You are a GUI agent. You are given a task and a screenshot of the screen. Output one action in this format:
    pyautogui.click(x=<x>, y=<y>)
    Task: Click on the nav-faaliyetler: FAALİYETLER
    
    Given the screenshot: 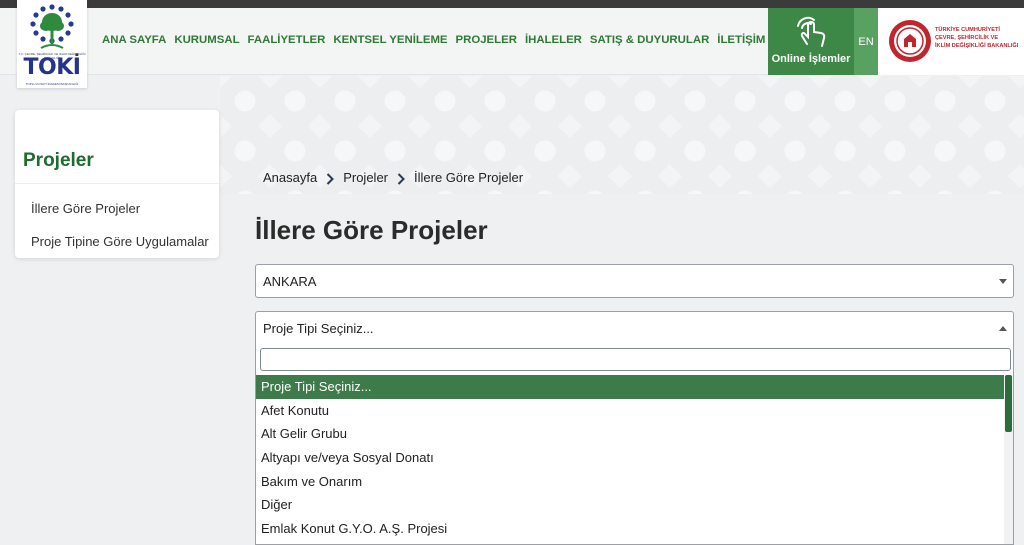 What is the action you would take?
    pyautogui.click(x=287, y=40)
    